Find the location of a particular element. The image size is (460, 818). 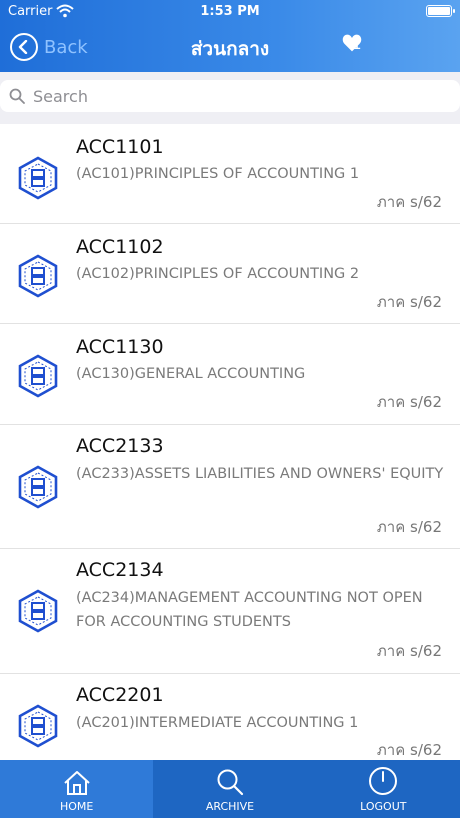

course-code: ACC1101 is located at coordinates (120, 147).